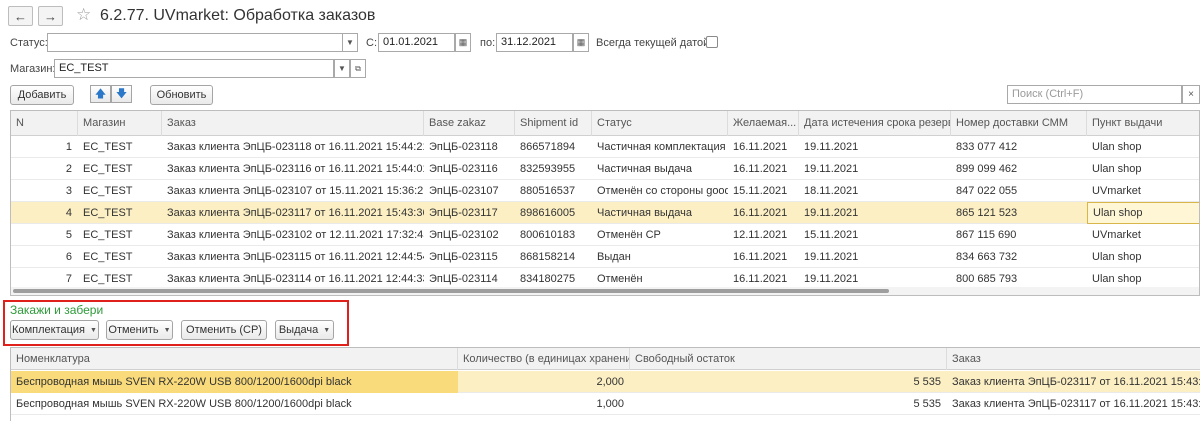 This screenshot has width=1200, height=421. I want to click on picking-button: Комплектация ▼, so click(54, 330).